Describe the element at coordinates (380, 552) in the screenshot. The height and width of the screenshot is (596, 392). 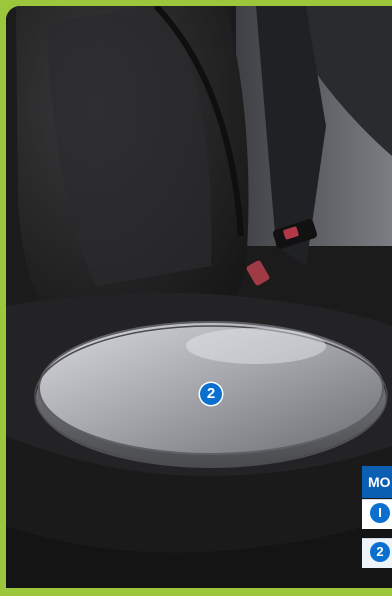
I see `legend-marker-2: 2` at that location.